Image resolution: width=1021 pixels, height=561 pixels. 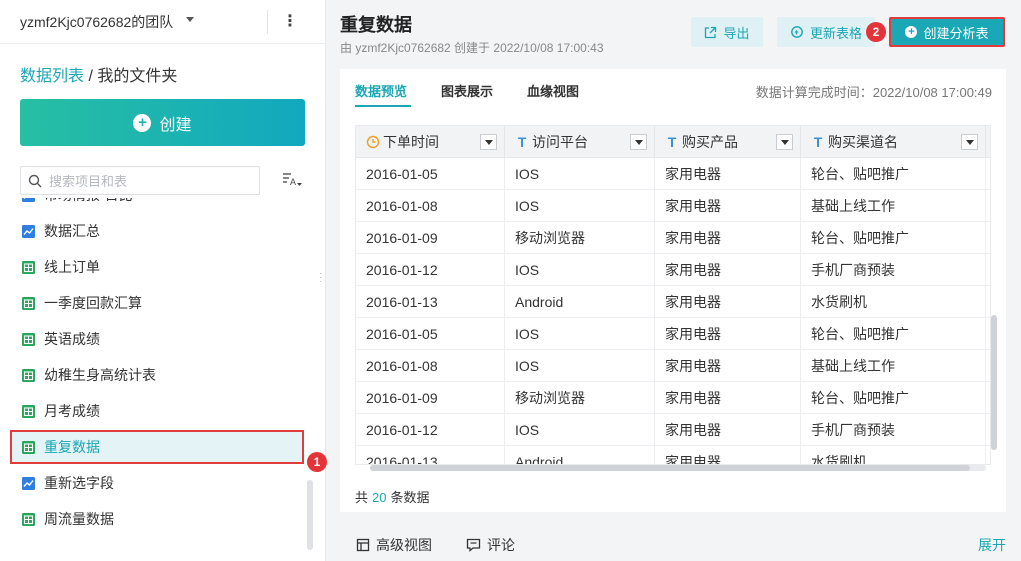 I want to click on export-button-label: 导出, so click(x=736, y=33).